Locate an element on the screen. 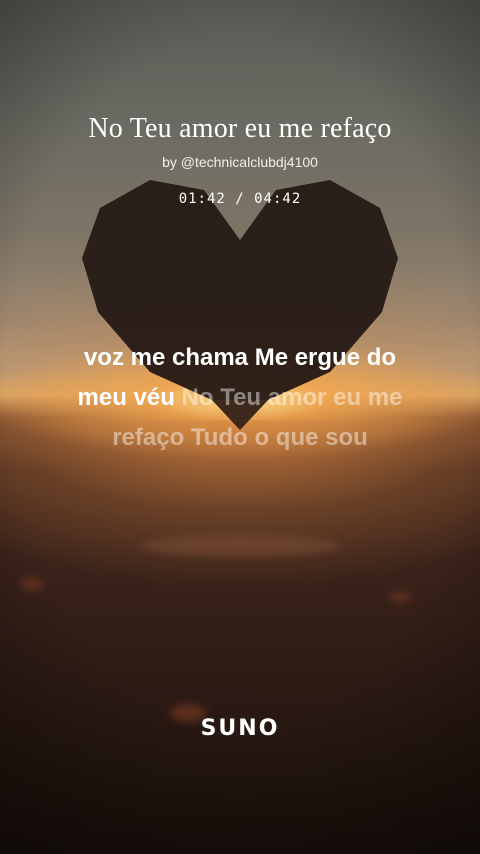 This screenshot has width=480, height=854. artist-handle: by @technicalclubdj4100 is located at coordinates (240, 162).